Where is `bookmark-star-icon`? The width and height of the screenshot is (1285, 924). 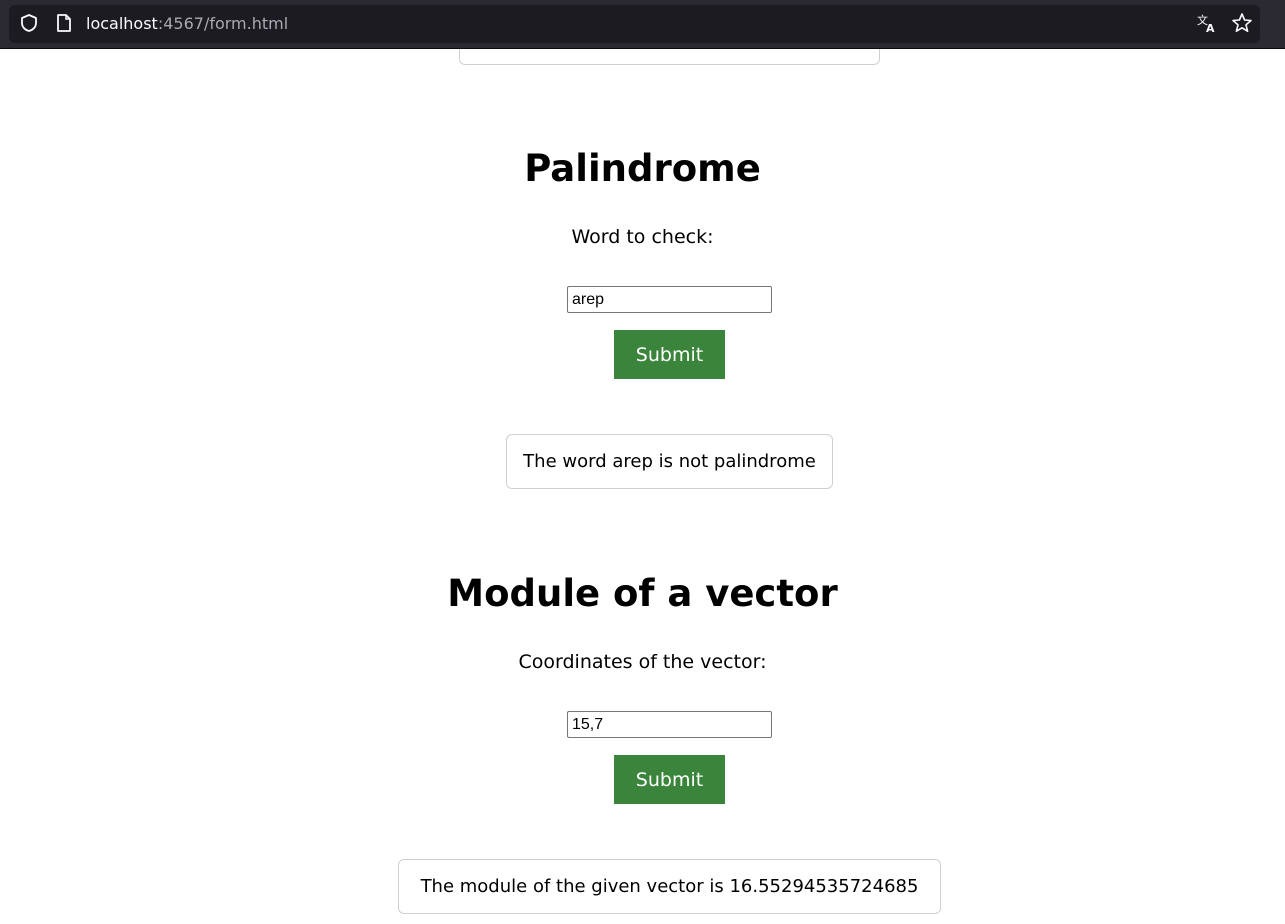
bookmark-star-icon is located at coordinates (1242, 23).